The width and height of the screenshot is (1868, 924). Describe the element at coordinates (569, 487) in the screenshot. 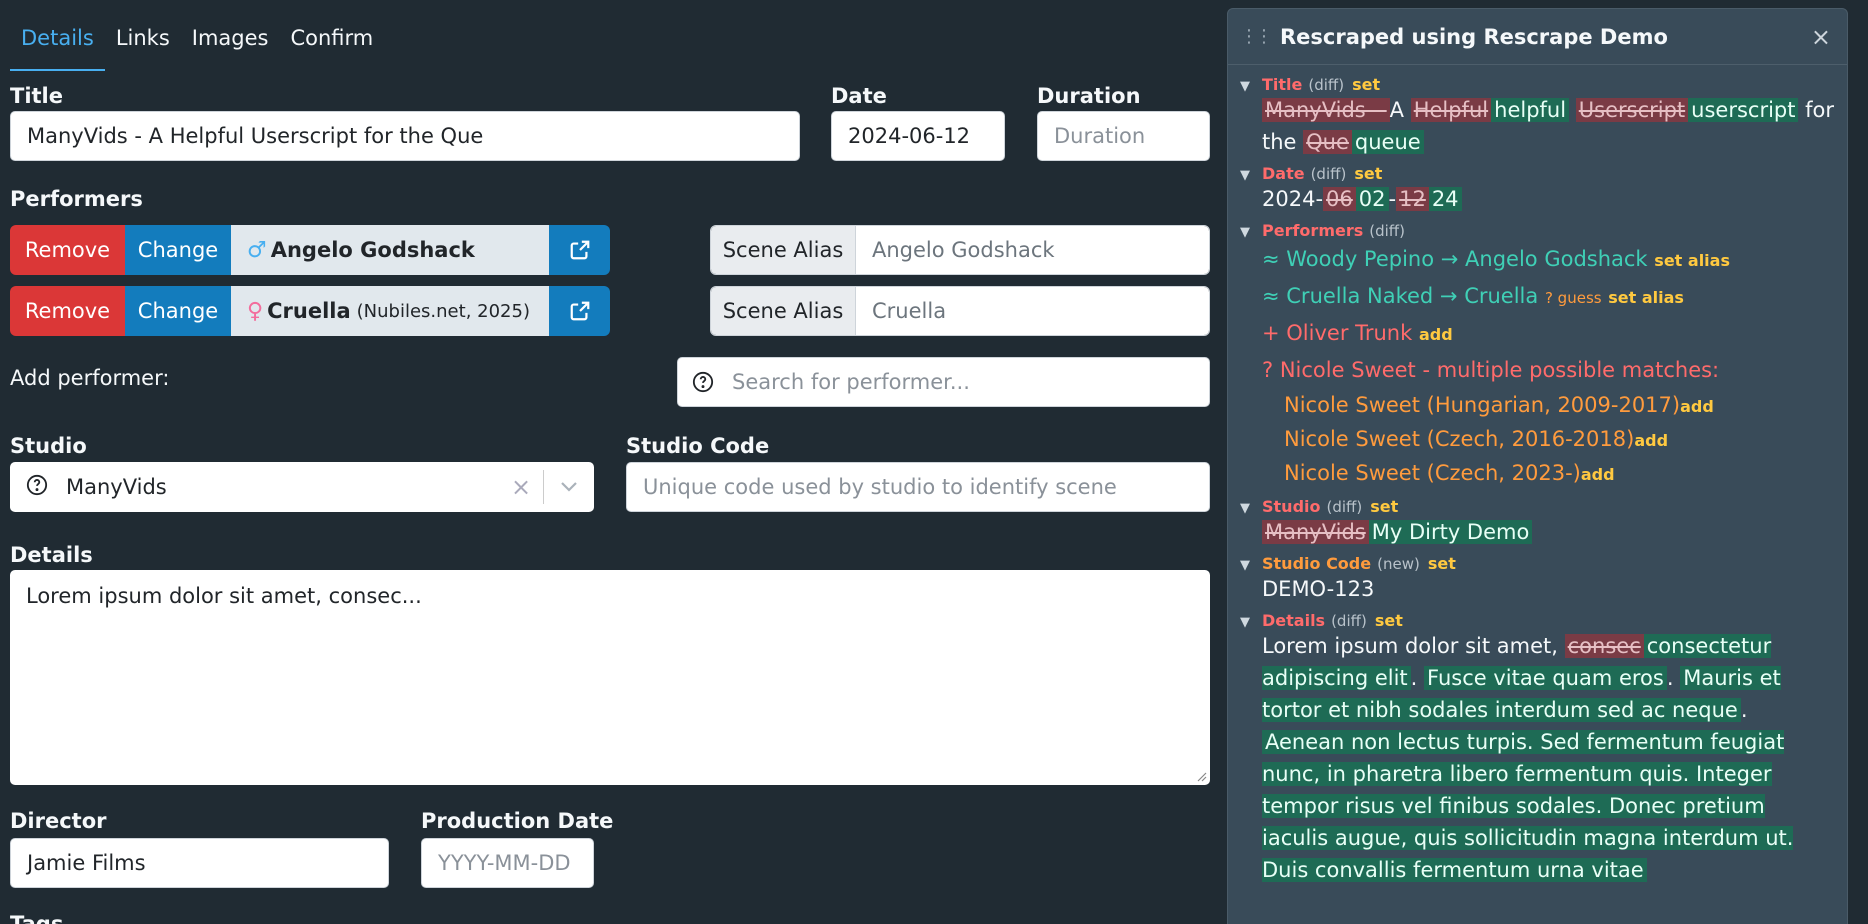

I see `chevron-down-icon` at that location.